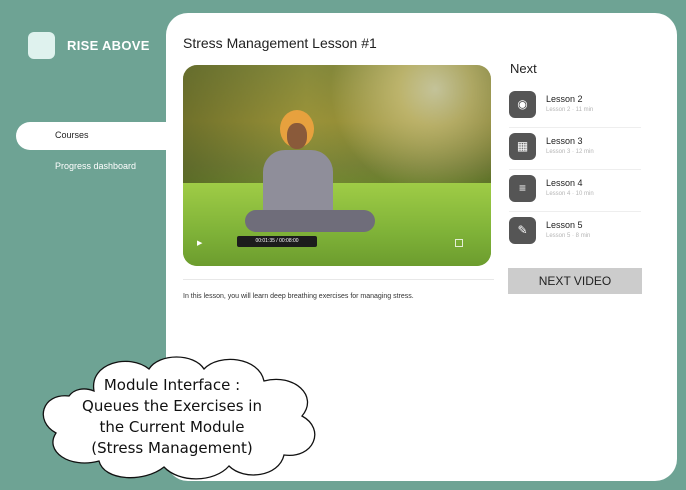 This screenshot has width=686, height=490. Describe the element at coordinates (564, 141) in the screenshot. I see `lesson-name: Lesson 3` at that location.